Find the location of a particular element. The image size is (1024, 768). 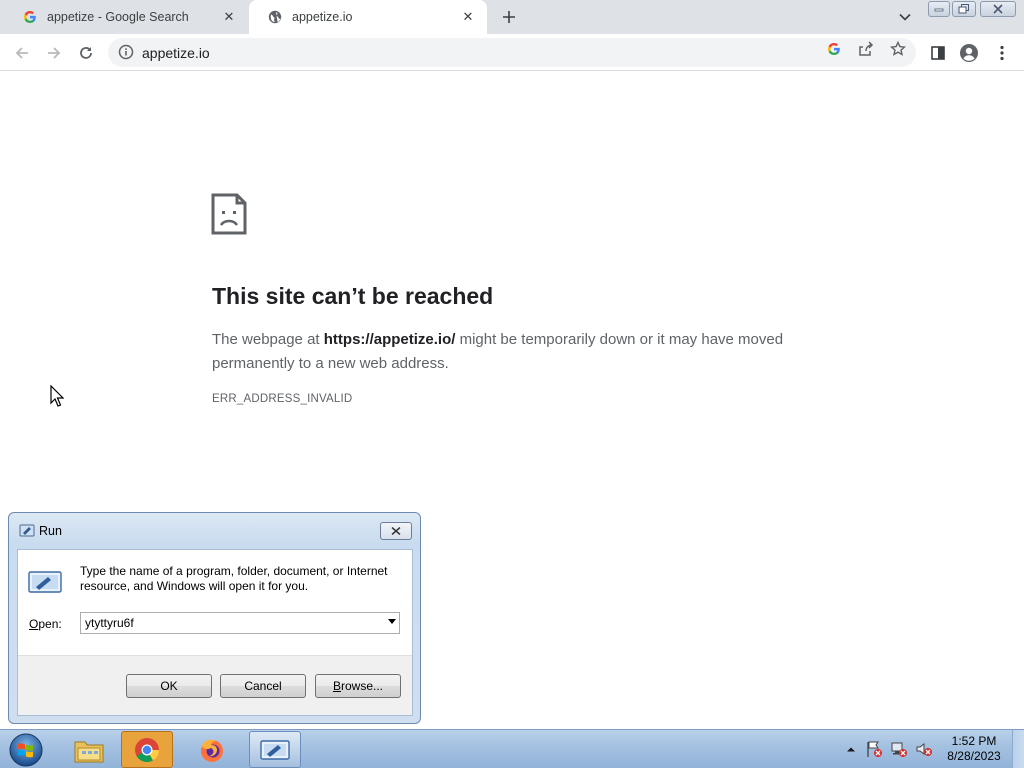

chrome-taskbar-icon is located at coordinates (147, 749).